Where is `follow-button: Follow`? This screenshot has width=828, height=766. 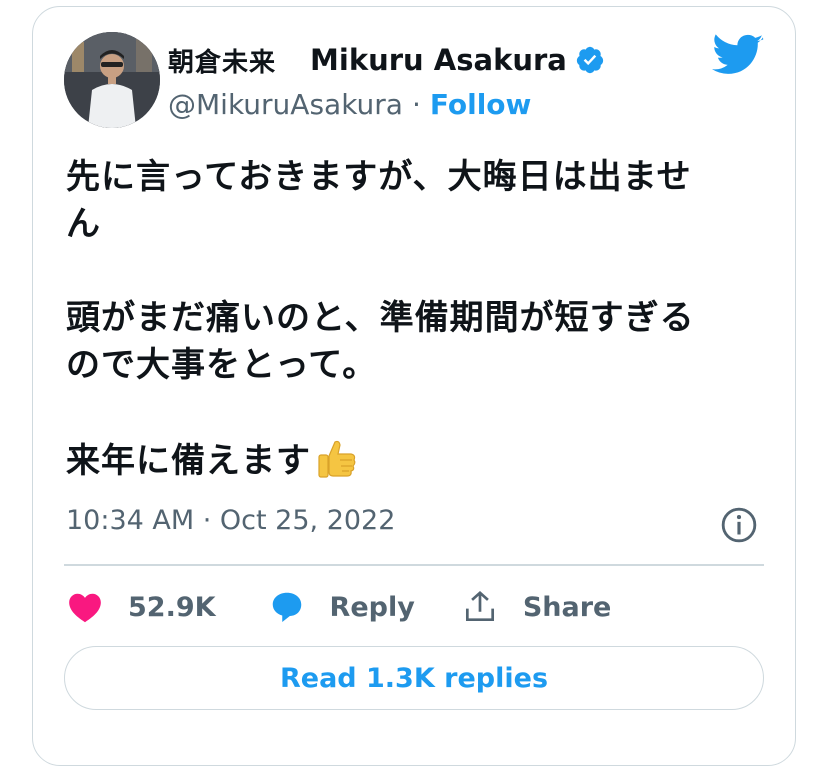 follow-button: Follow is located at coordinates (481, 104).